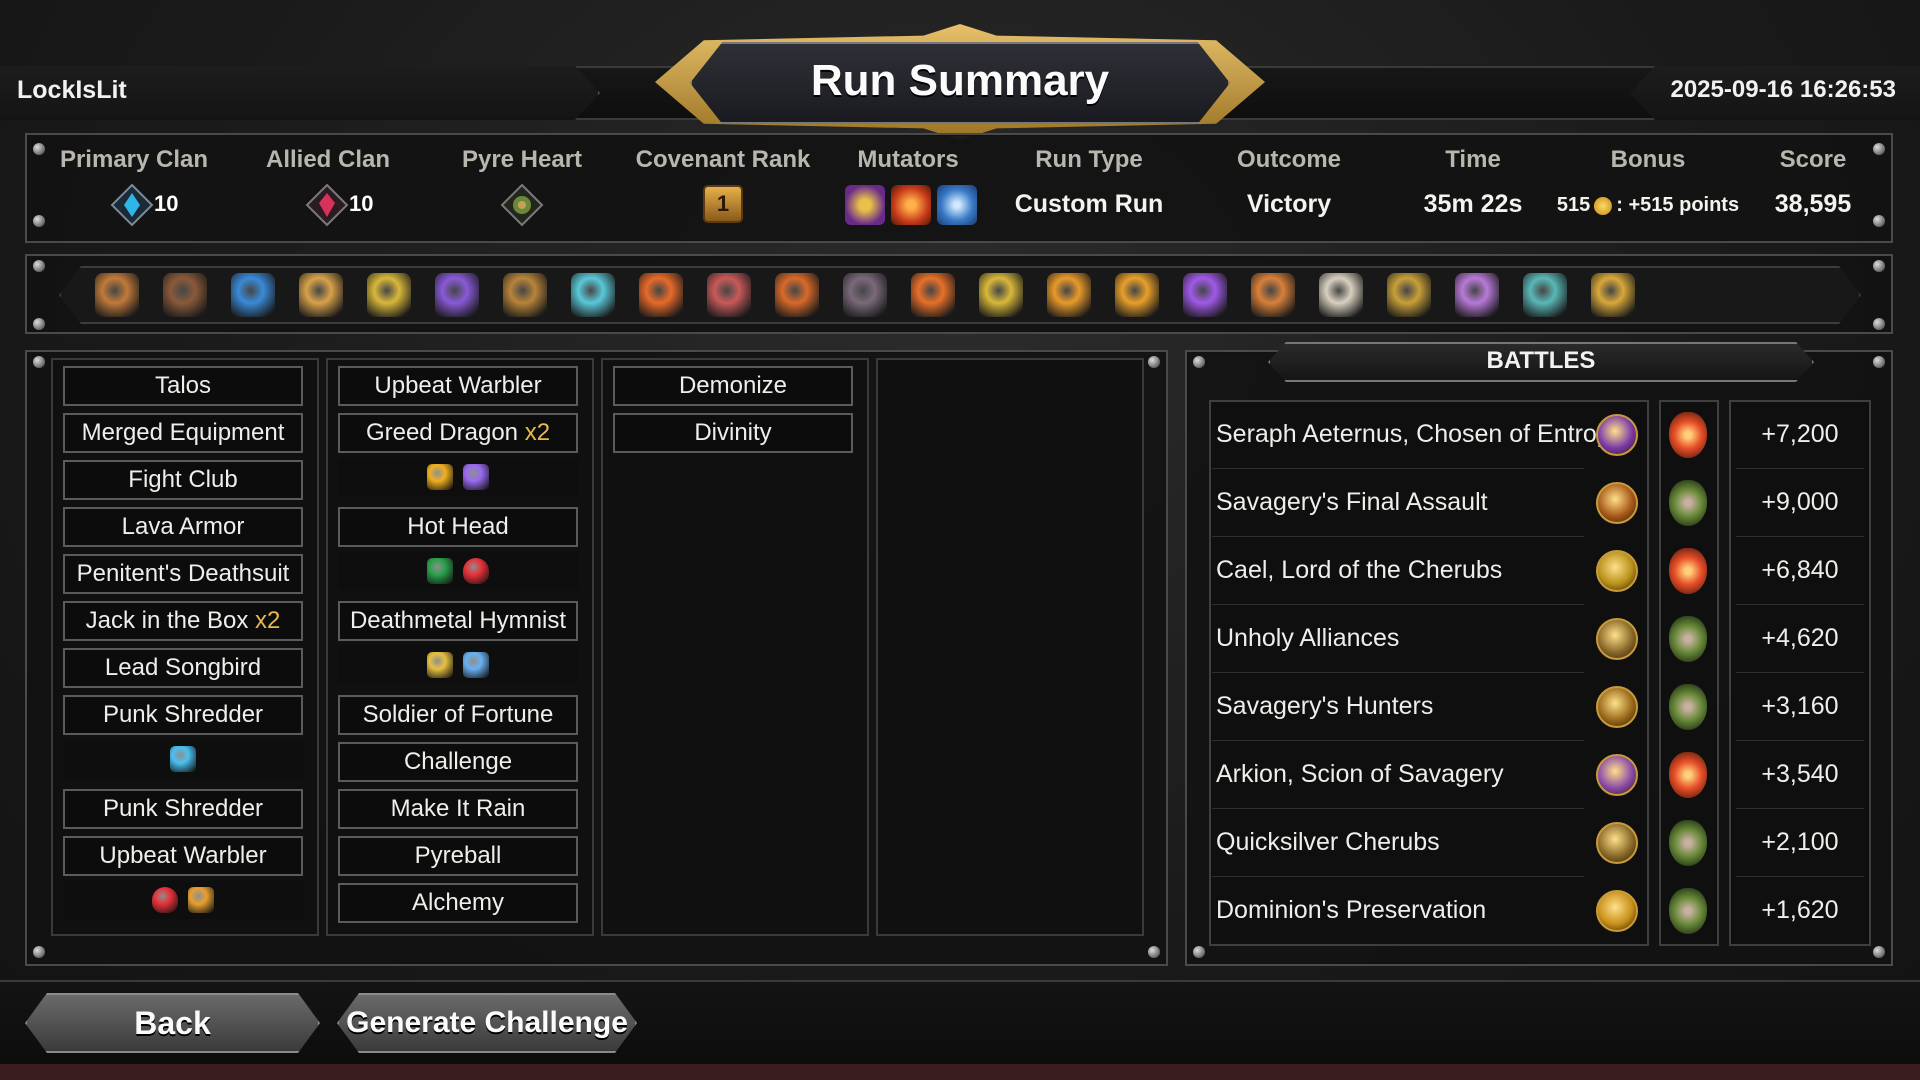 The width and height of the screenshot is (1920, 1080). Describe the element at coordinates (1341, 295) in the screenshot. I see `feather-artifact-icon` at that location.